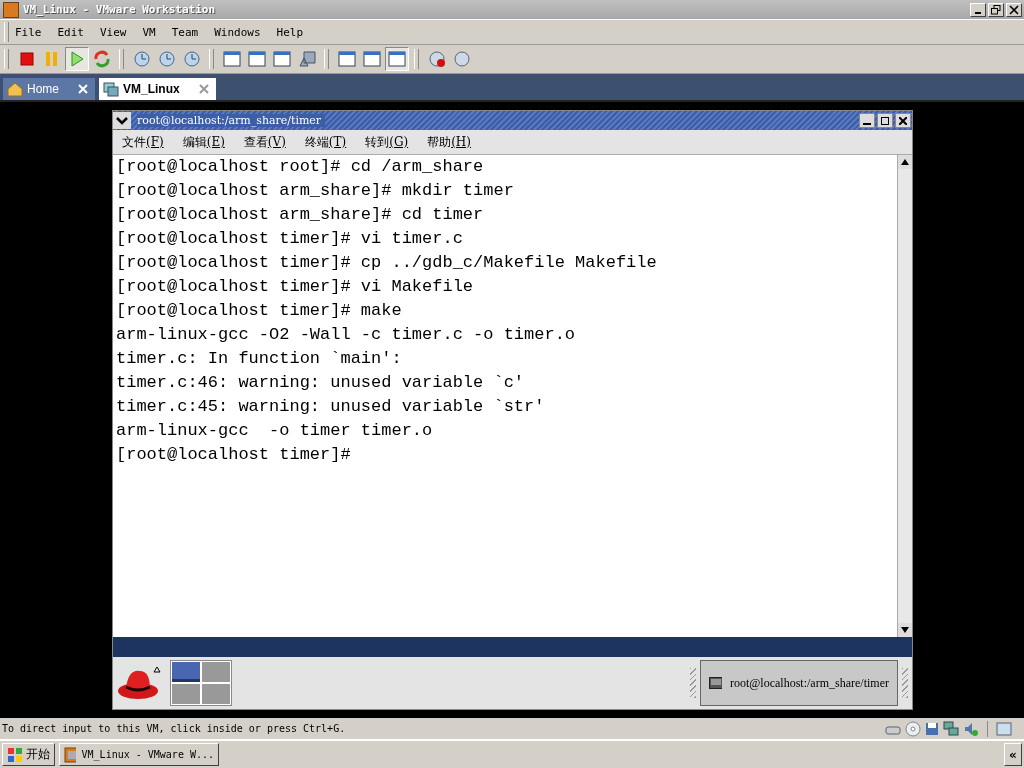 This screenshot has height=768, width=1024. I want to click on terminal-line: [root@localhost arm_share]# mkdir timer, so click(315, 191).